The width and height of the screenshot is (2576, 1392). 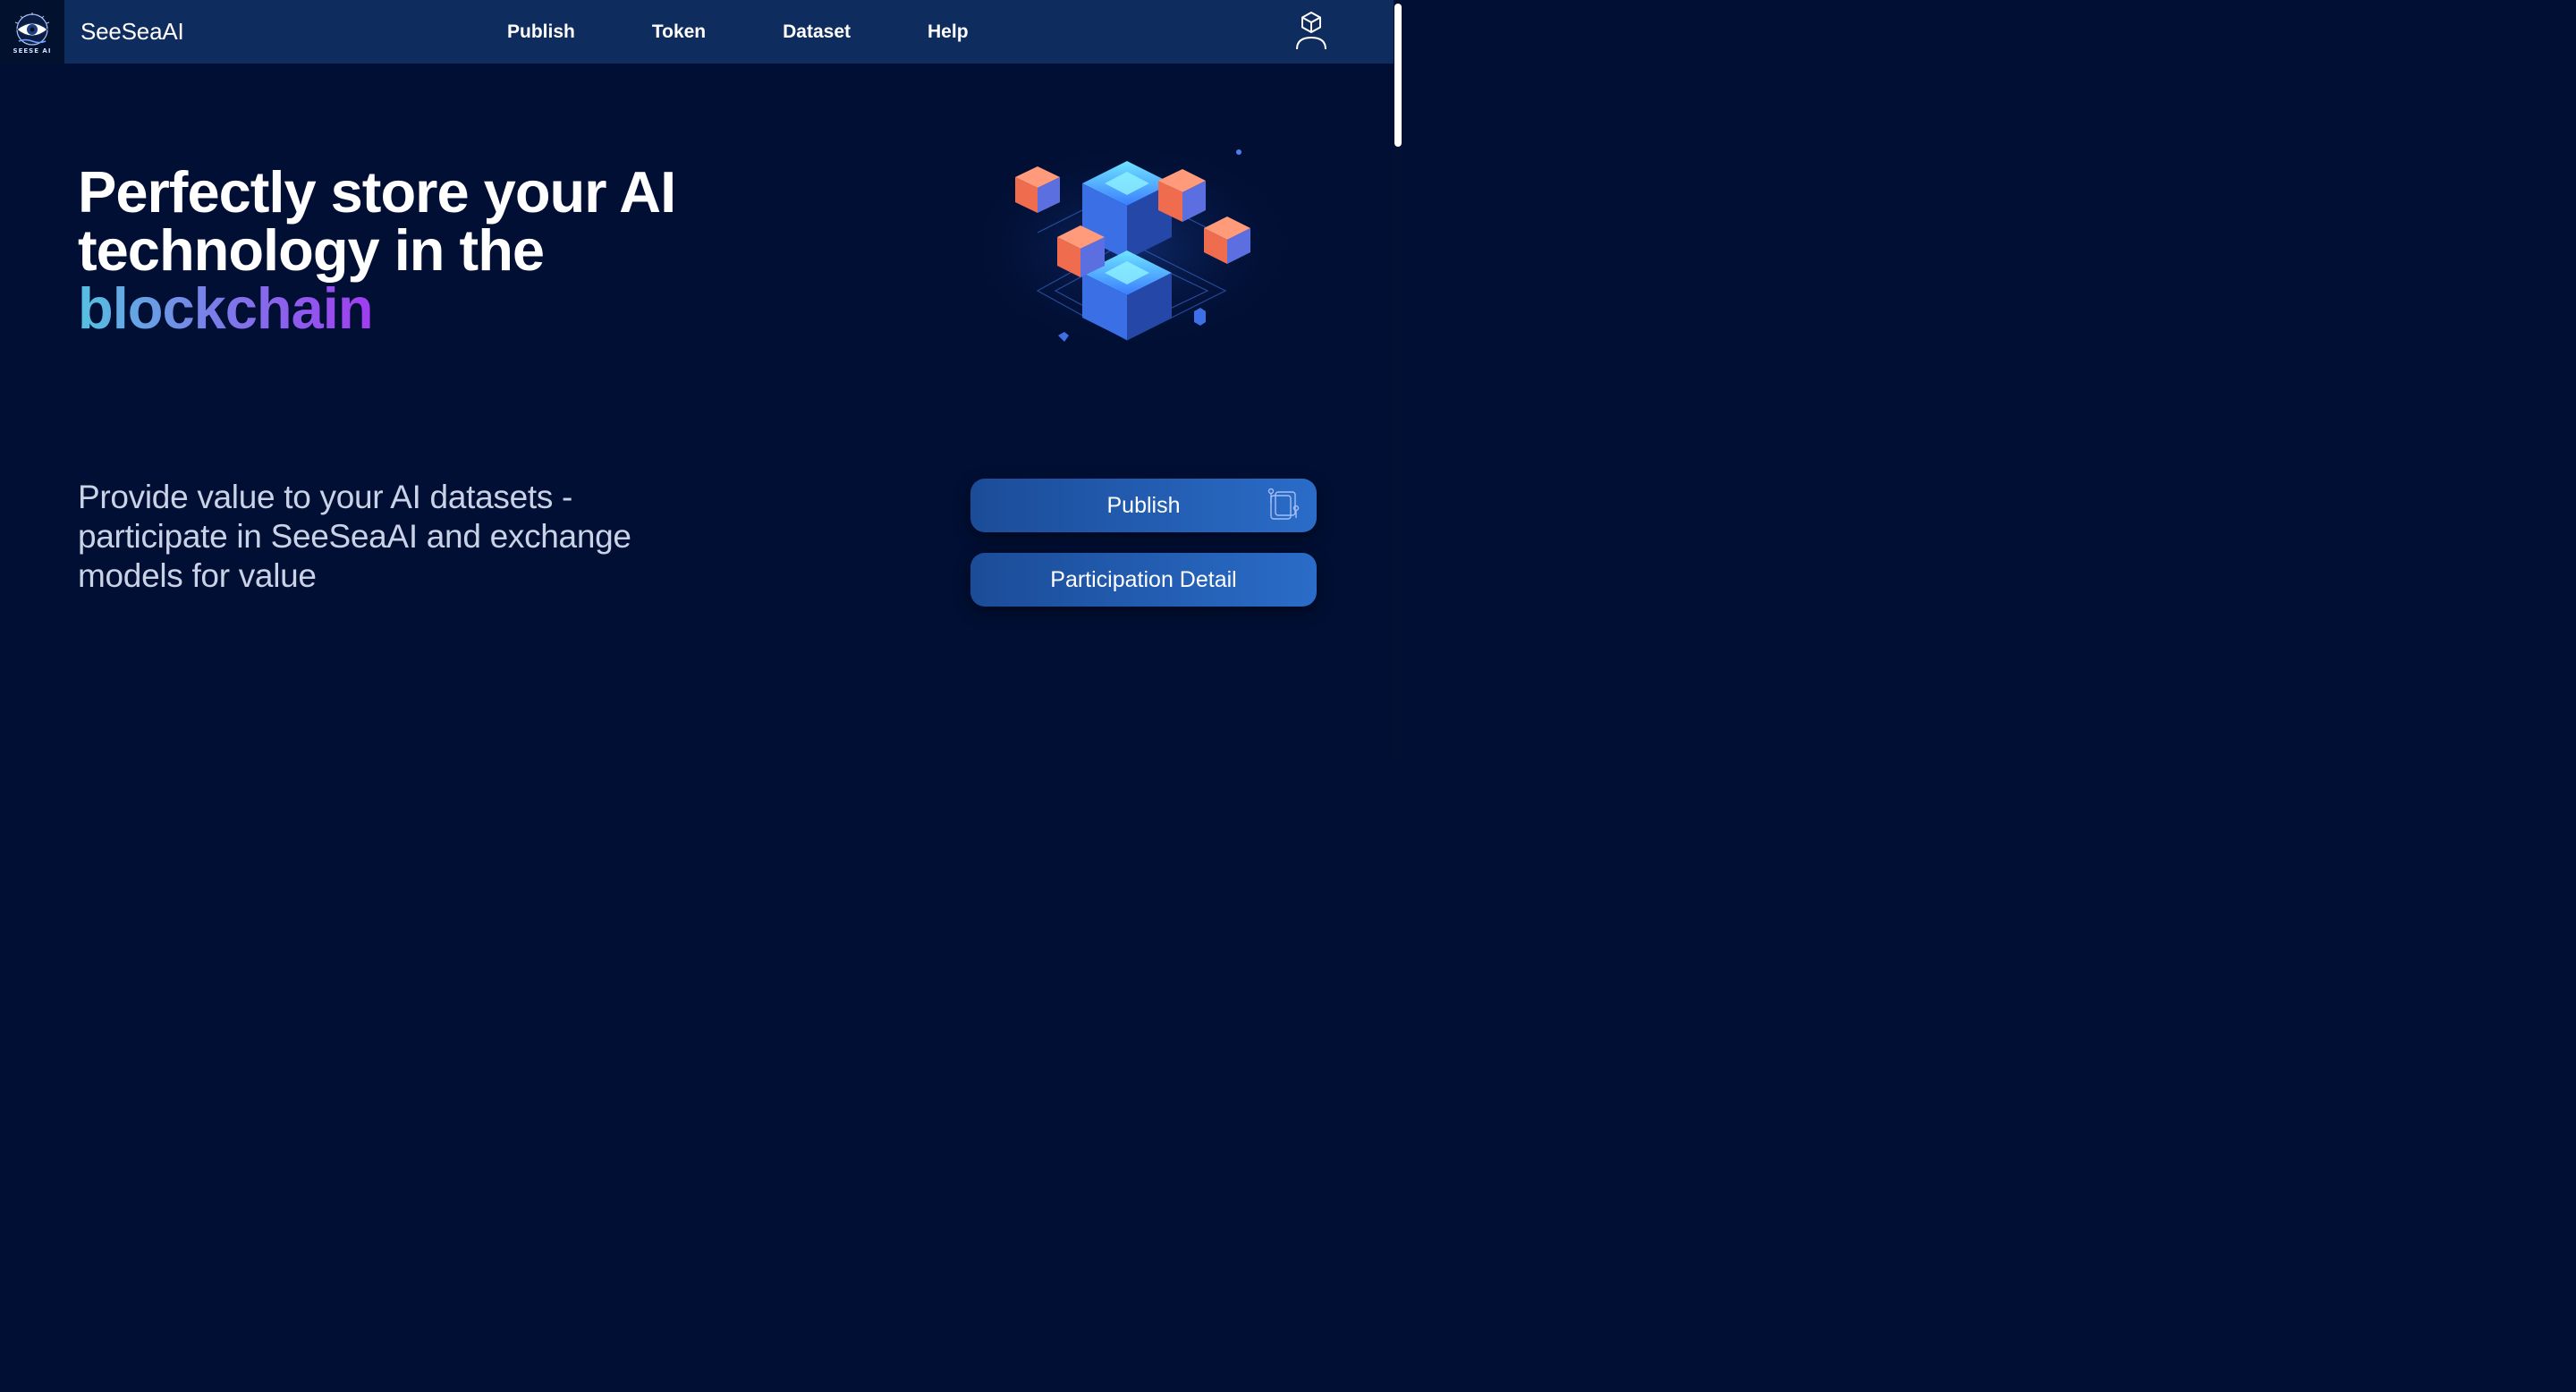 I want to click on publish-button-label: Publish, so click(x=1143, y=505).